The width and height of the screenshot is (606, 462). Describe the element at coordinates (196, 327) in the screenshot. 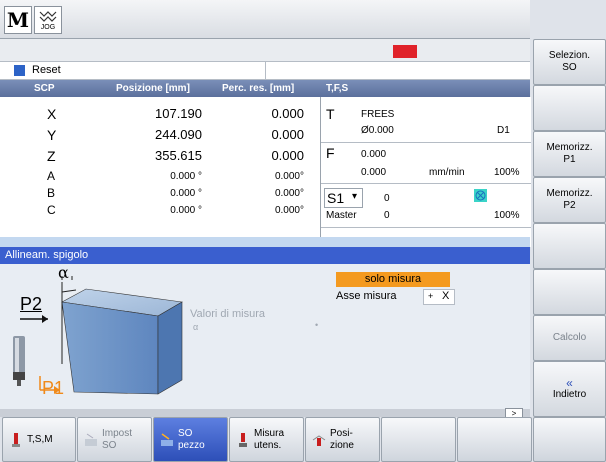

I see `measured-alpha: α` at that location.